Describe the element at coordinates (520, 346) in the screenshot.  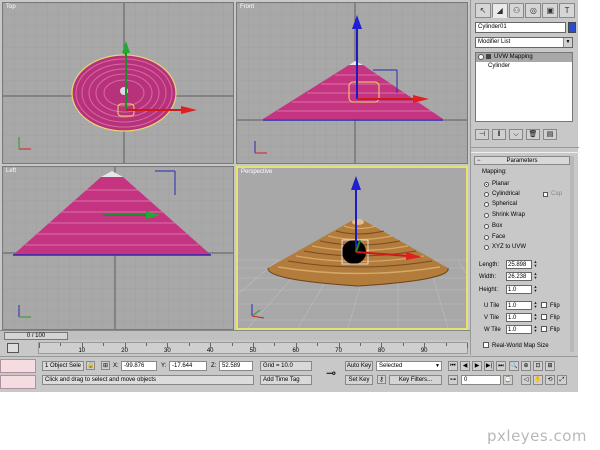
I see `real-world-map-size-label: Real-World Map Size` at that location.